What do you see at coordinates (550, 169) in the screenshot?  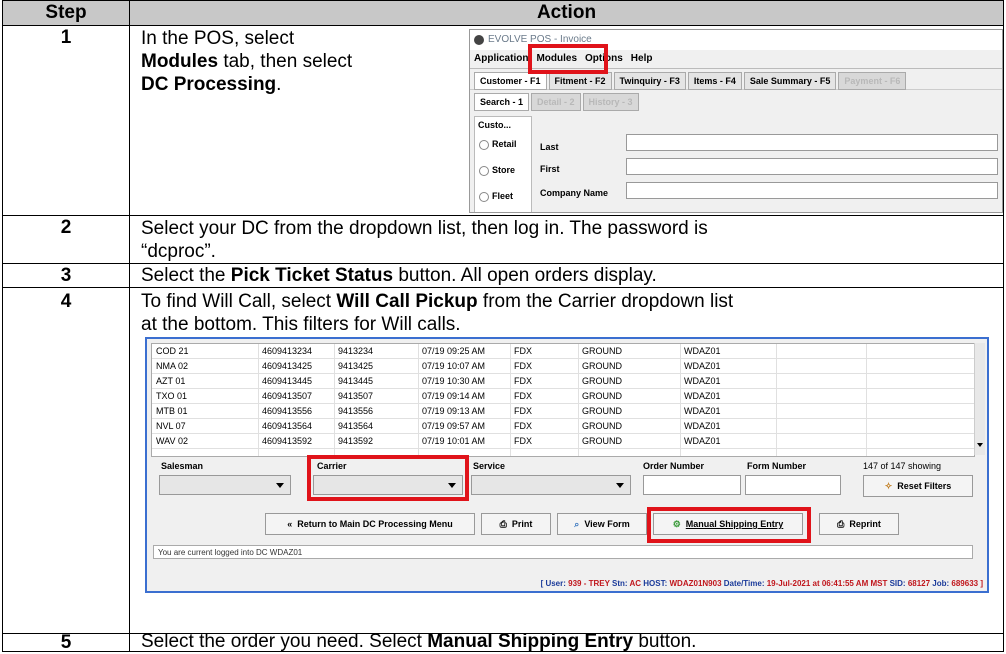 I see `label-first: First` at bounding box center [550, 169].